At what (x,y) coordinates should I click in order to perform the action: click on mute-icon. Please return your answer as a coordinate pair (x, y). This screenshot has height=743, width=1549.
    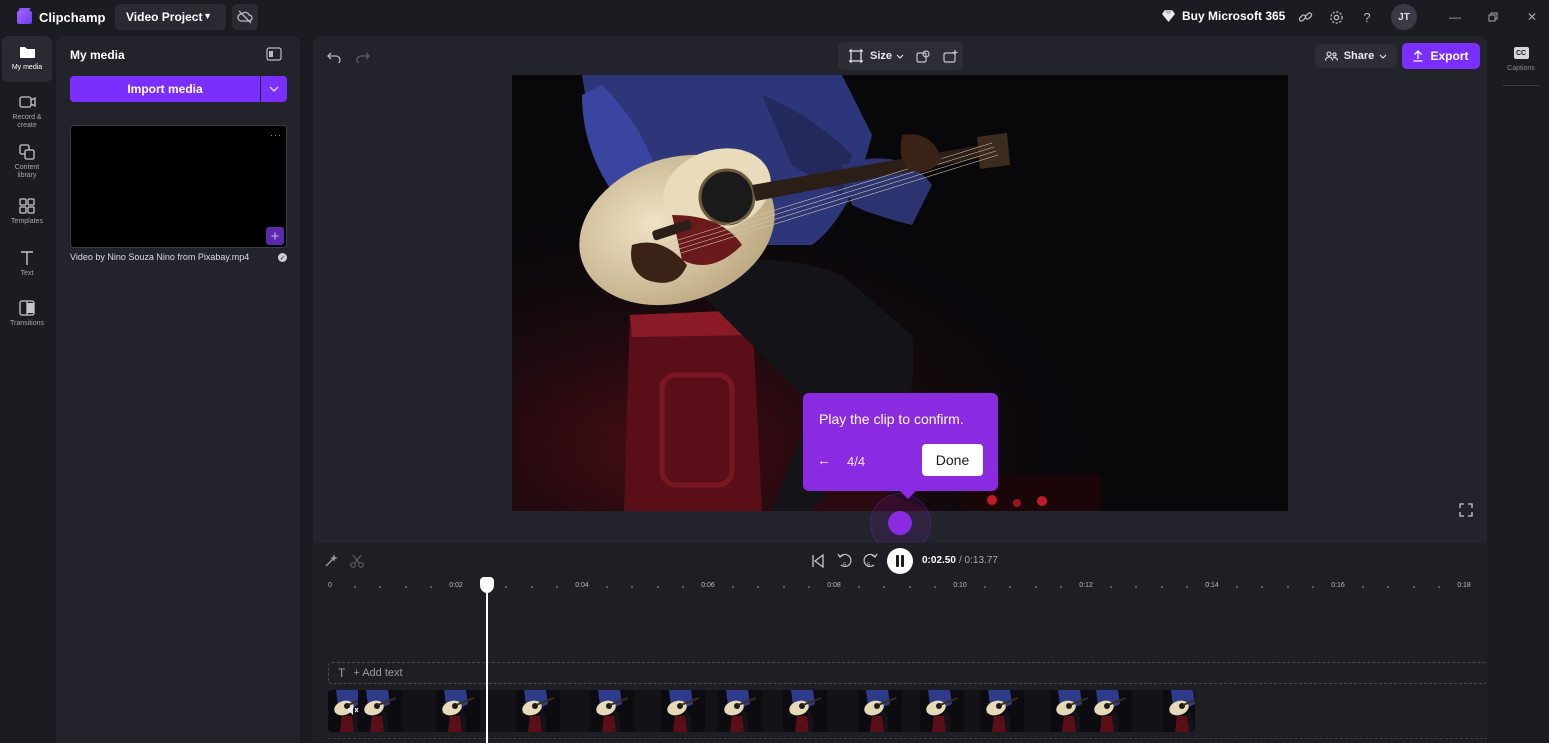
    Looking at the image, I should click on (353, 710).